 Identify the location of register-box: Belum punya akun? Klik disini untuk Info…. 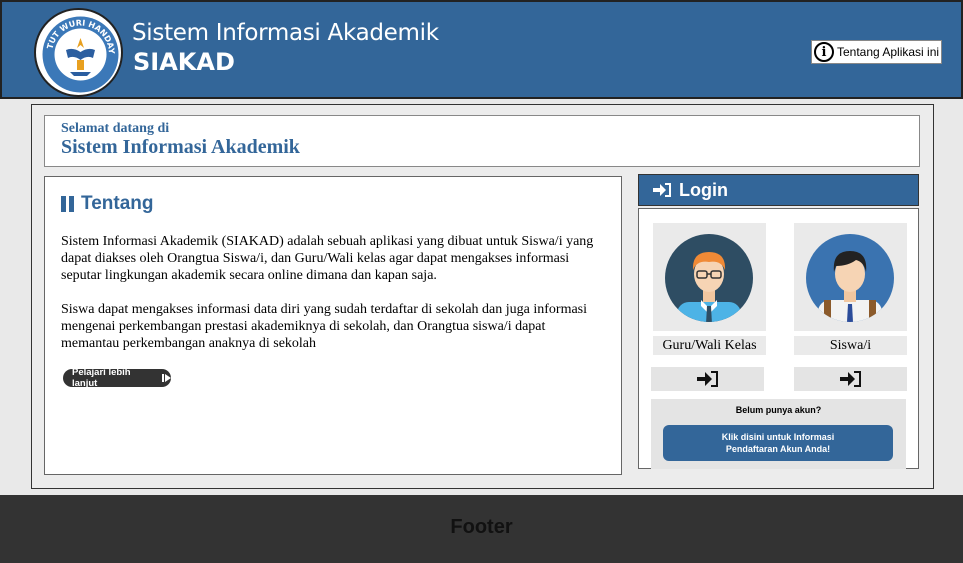
(778, 434).